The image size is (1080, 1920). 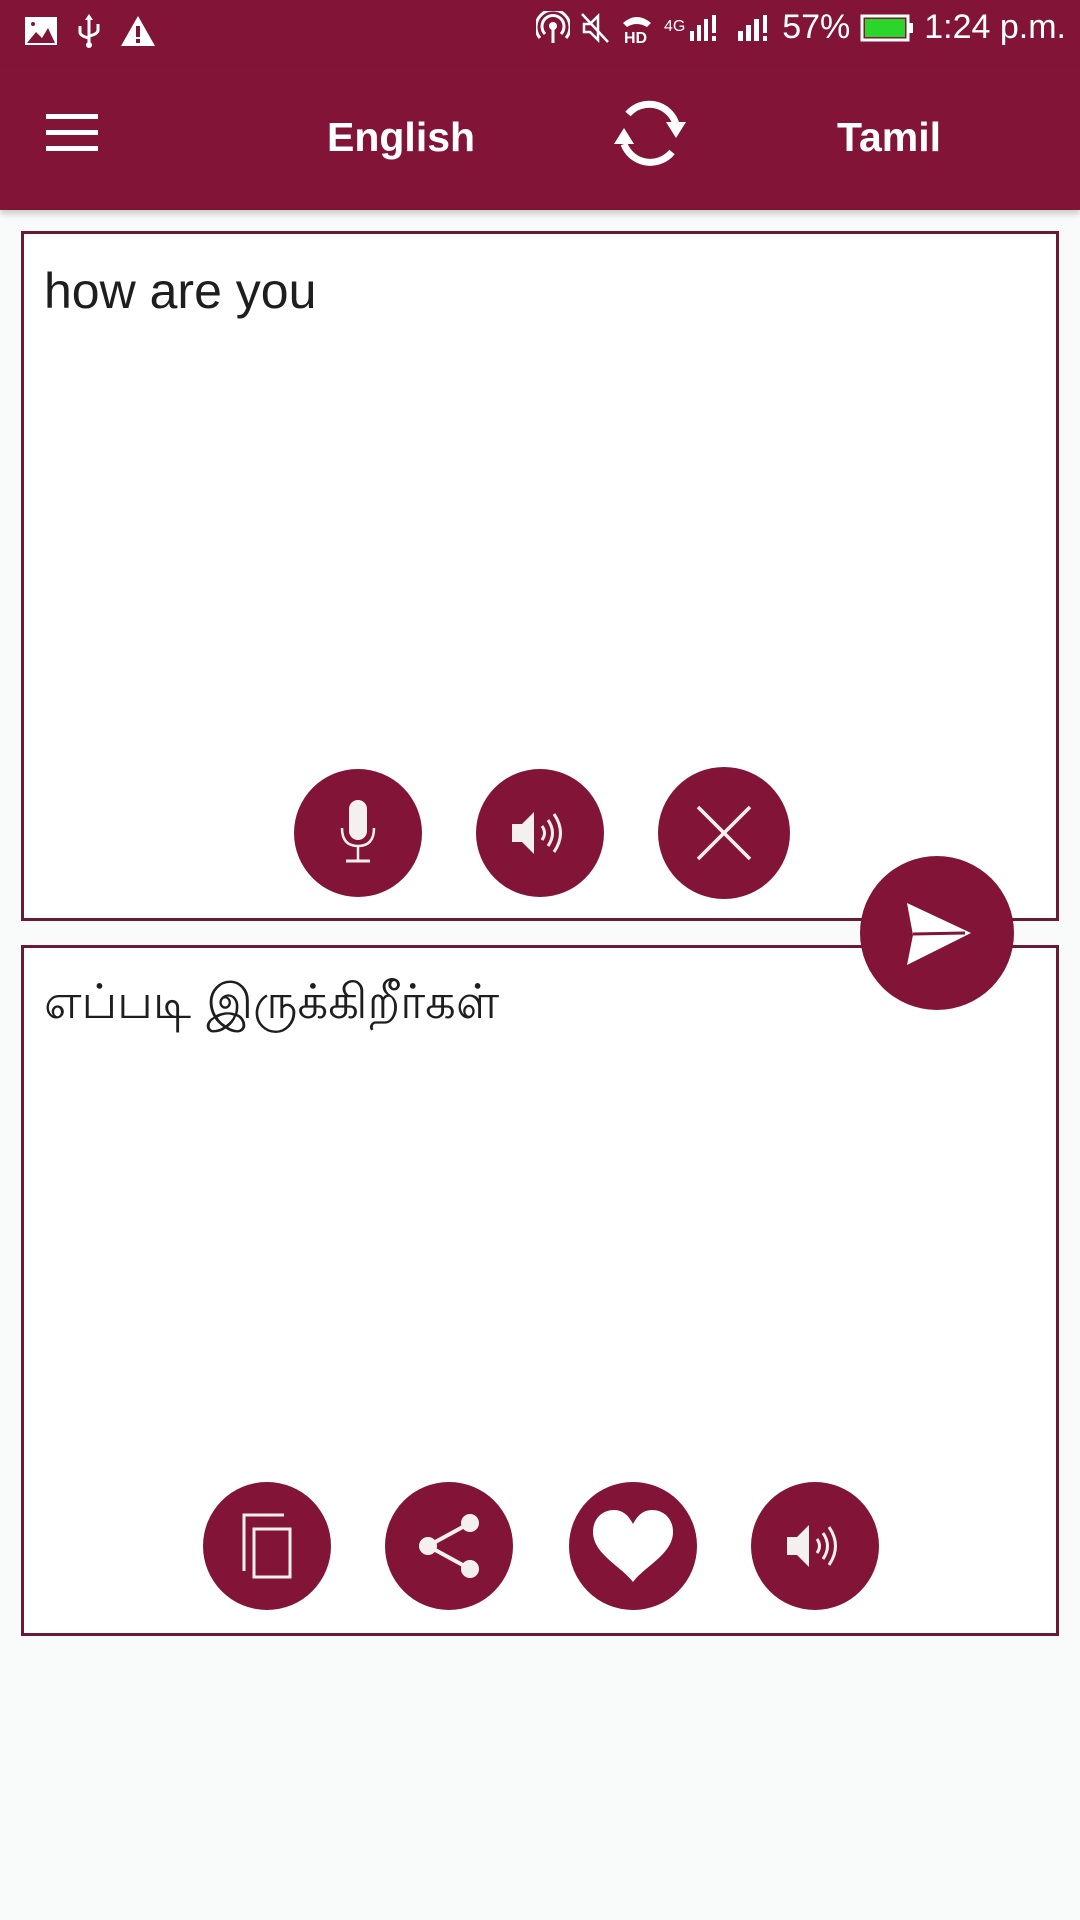 I want to click on menu-button, so click(x=72, y=134).